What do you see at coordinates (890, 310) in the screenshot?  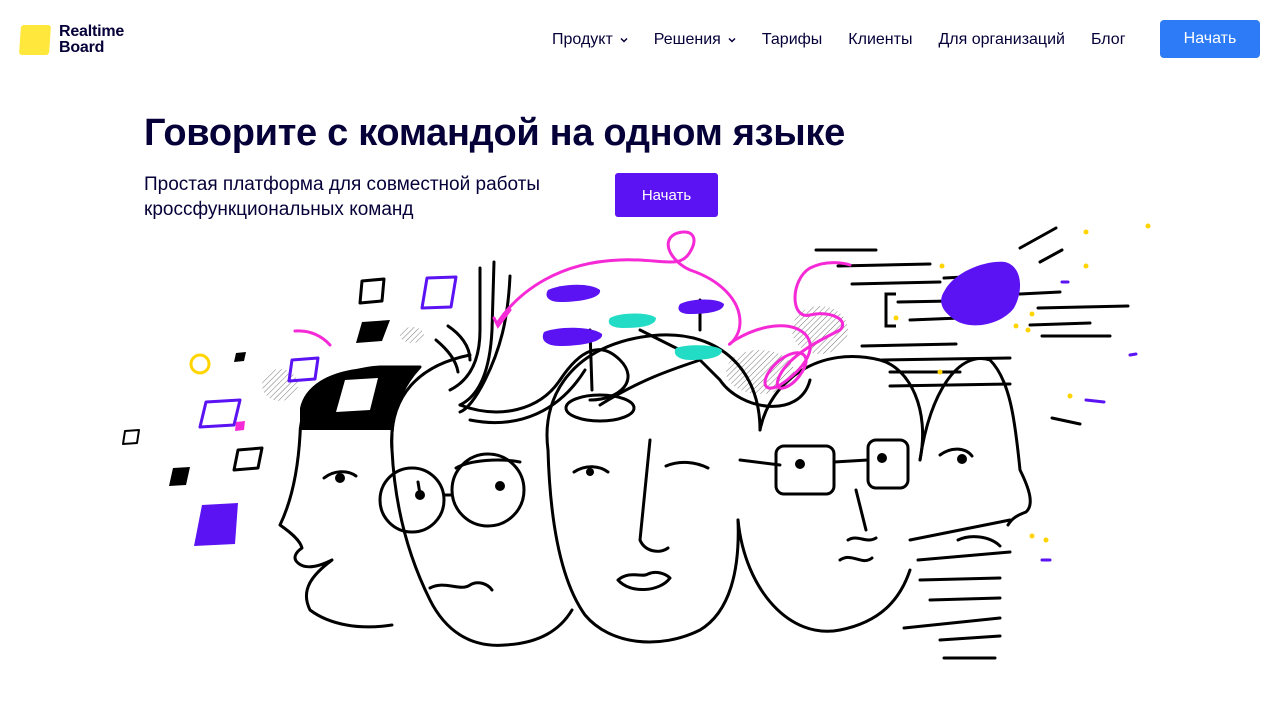 I see `bracket` at bounding box center [890, 310].